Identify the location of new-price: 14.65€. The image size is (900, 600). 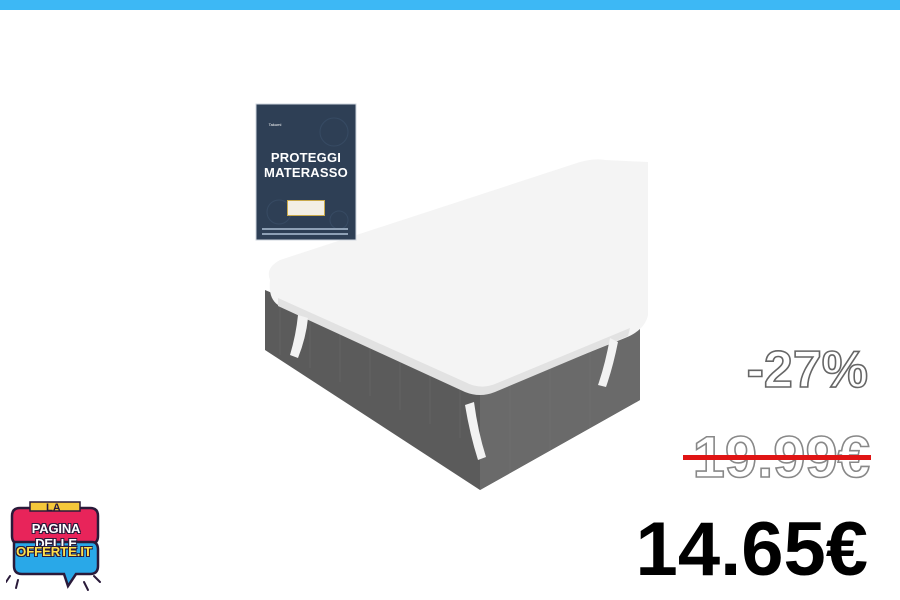
(751, 549).